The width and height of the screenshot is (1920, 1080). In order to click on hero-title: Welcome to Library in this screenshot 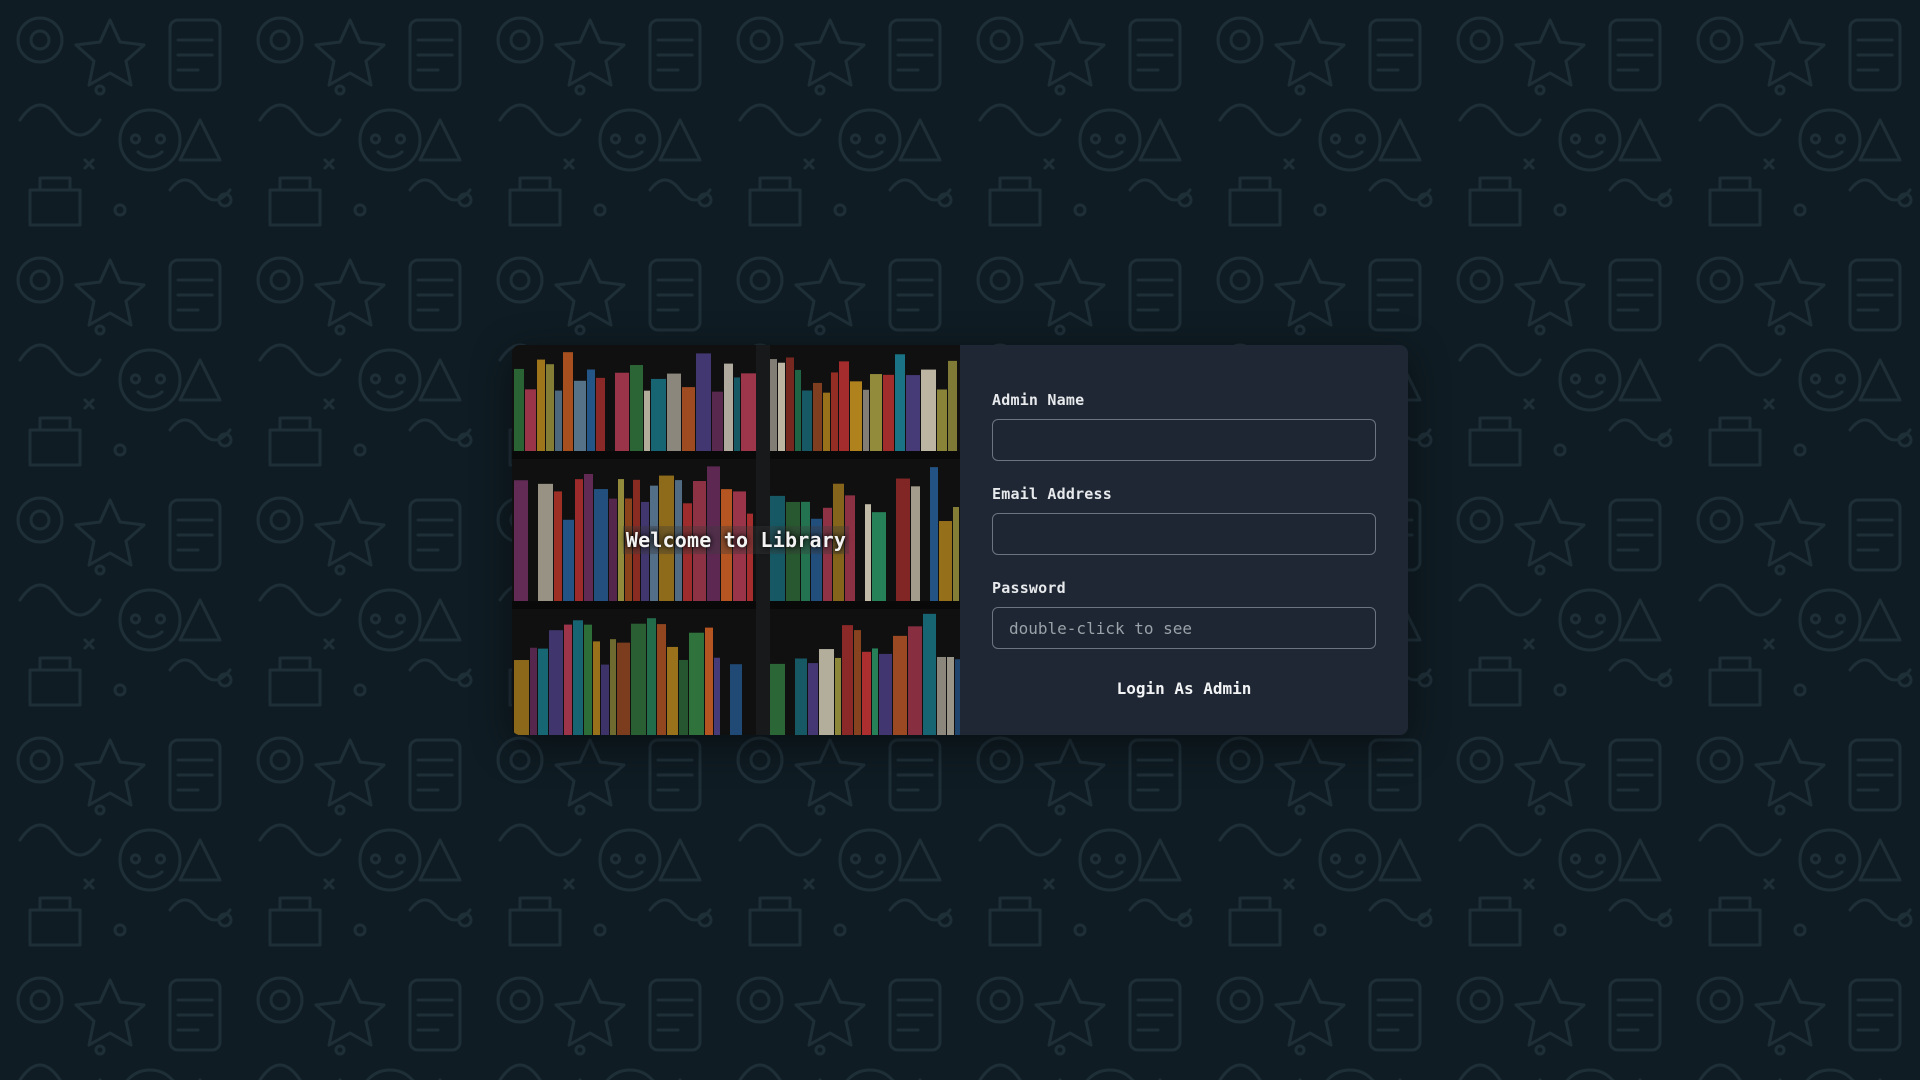, I will do `click(736, 540)`.